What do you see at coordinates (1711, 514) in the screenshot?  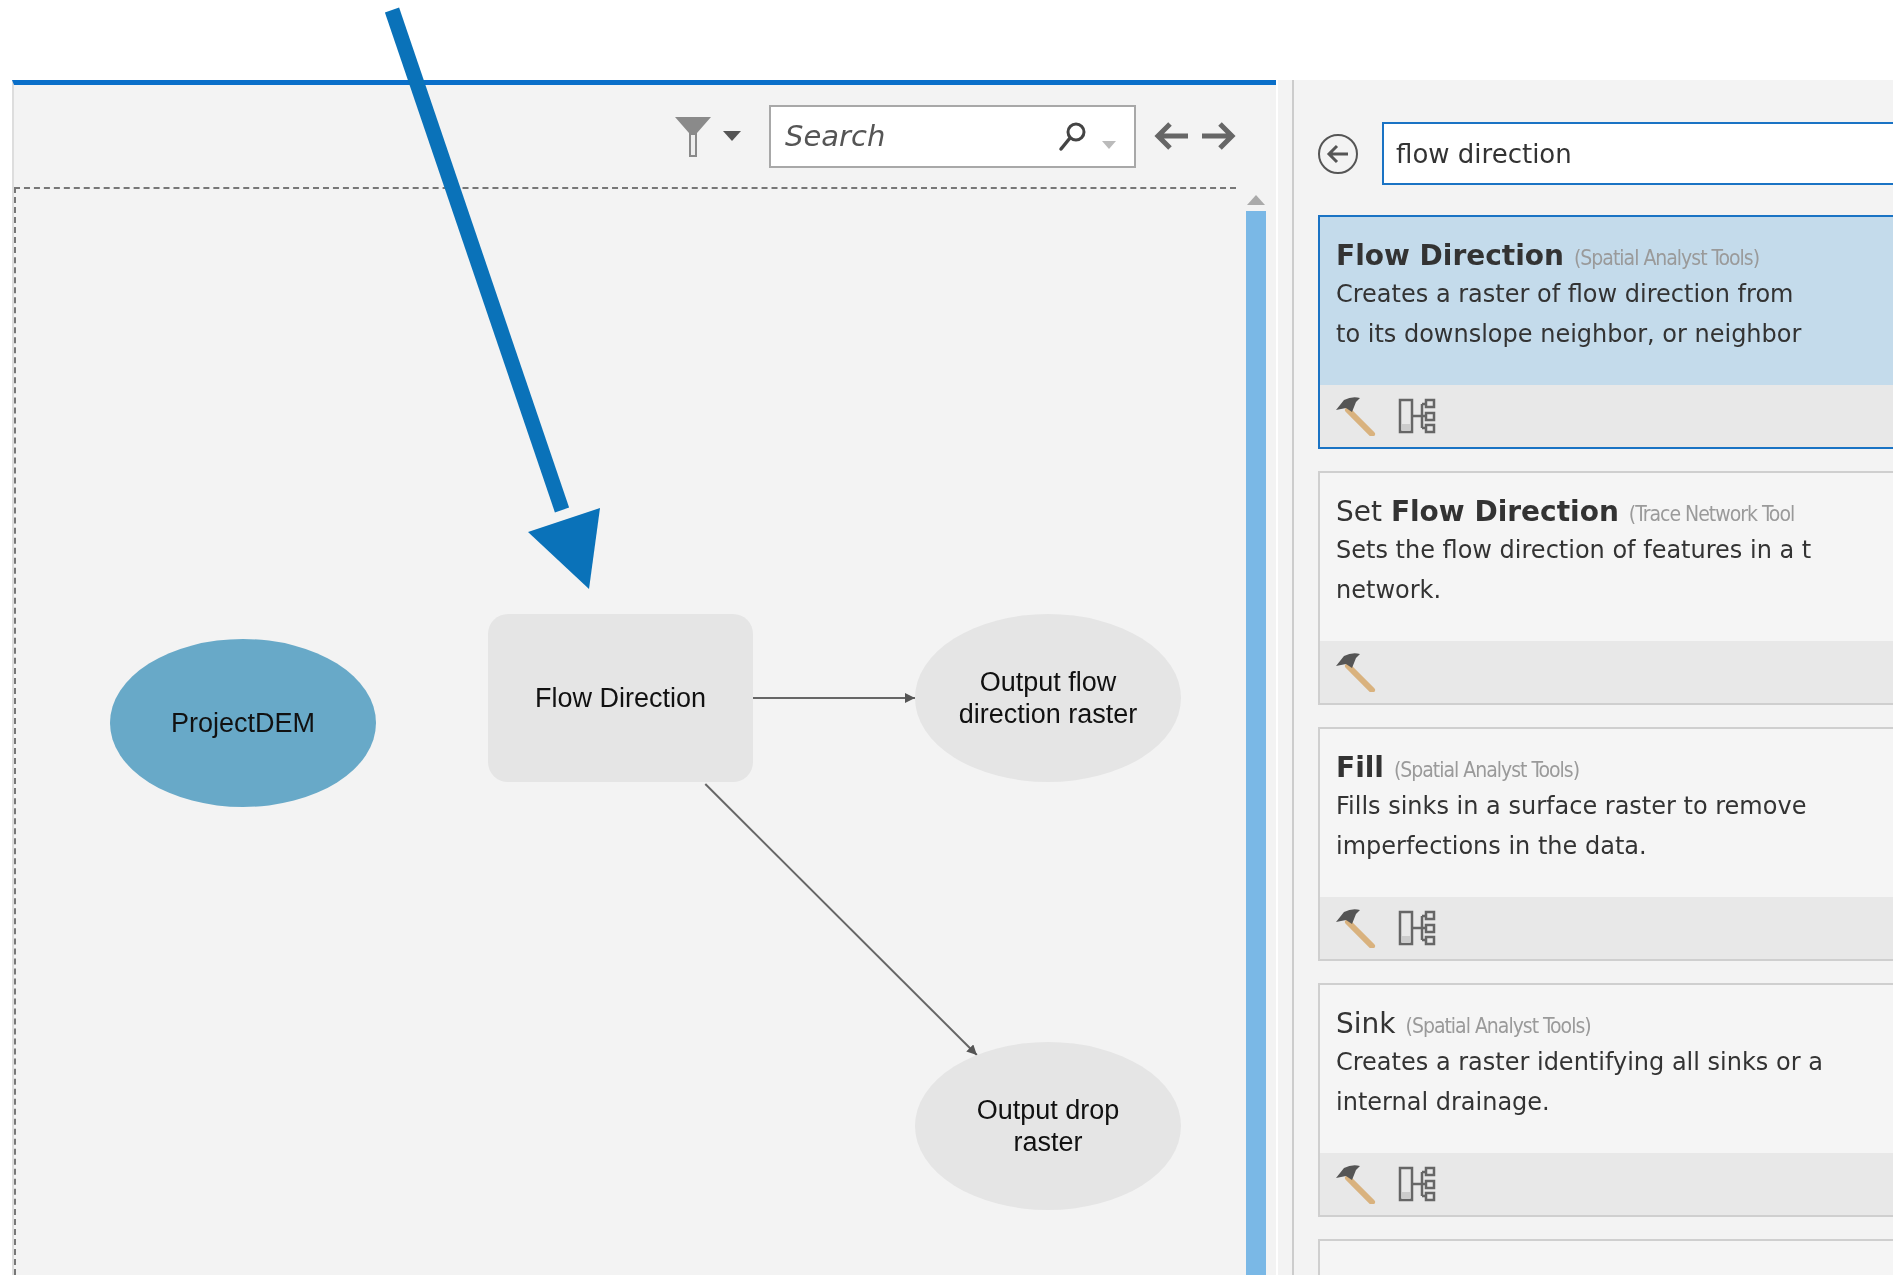 I see `tool-category: (Trace Network Tool` at bounding box center [1711, 514].